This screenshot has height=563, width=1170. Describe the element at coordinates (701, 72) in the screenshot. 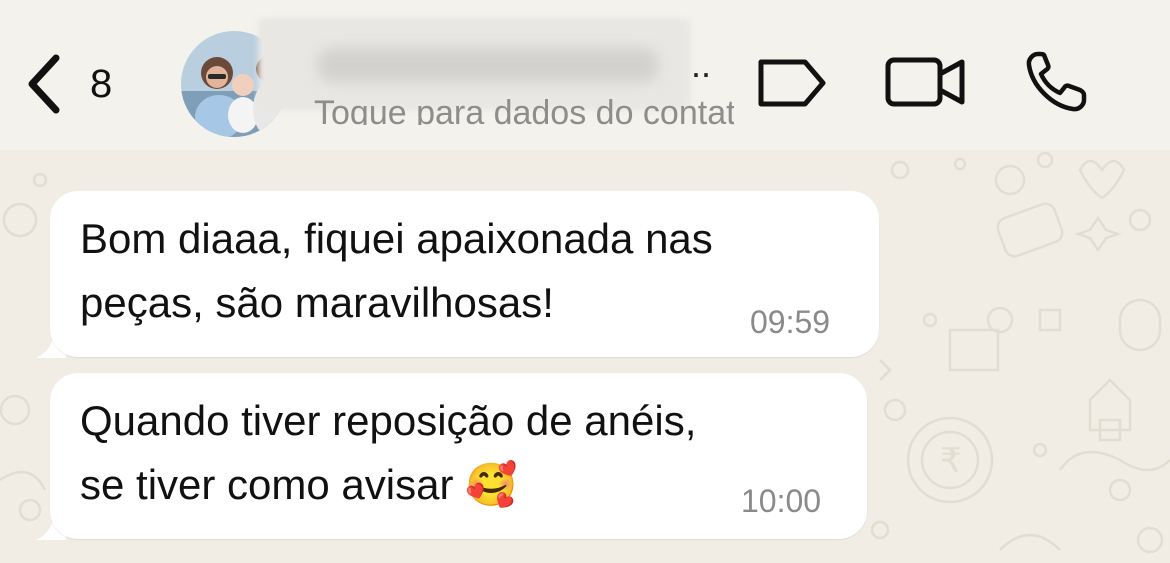

I see `name-ellipsis: ··` at that location.